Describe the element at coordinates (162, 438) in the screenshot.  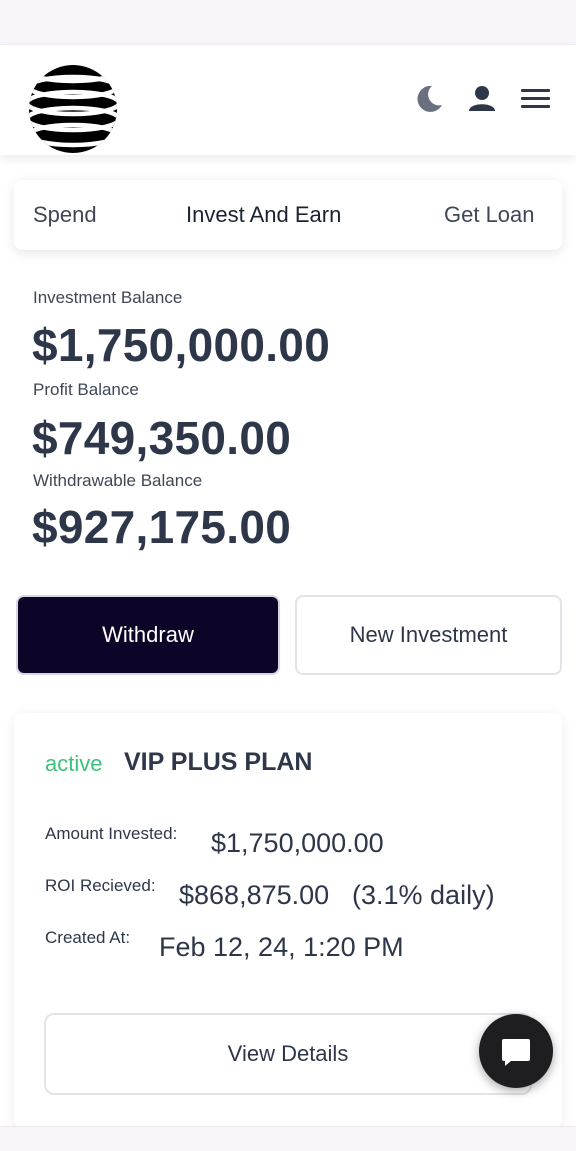
I see `profit-balance-value: $749,350.00` at that location.